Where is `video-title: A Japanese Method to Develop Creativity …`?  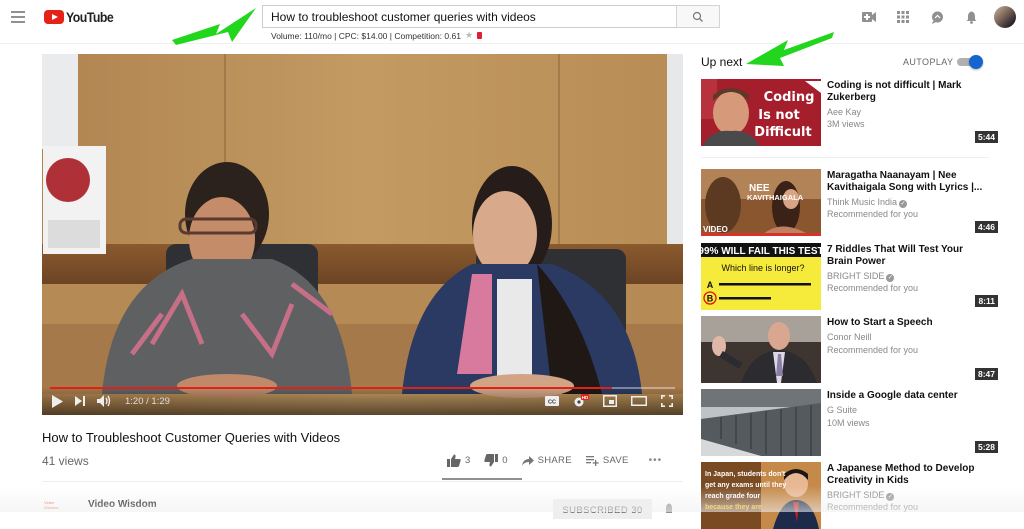
video-title: A Japanese Method to Develop Creativity … is located at coordinates (907, 475).